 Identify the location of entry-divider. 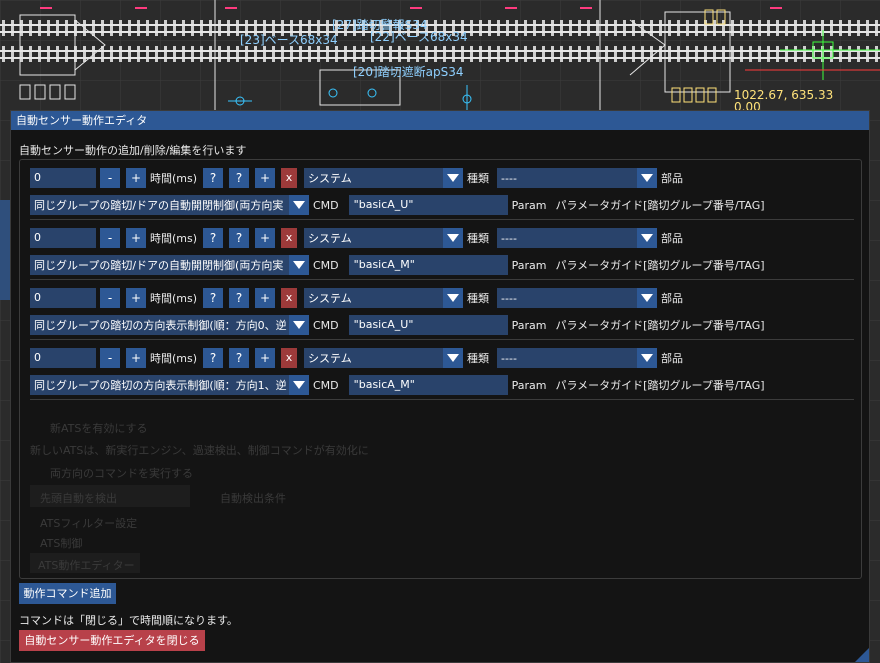
(442, 399).